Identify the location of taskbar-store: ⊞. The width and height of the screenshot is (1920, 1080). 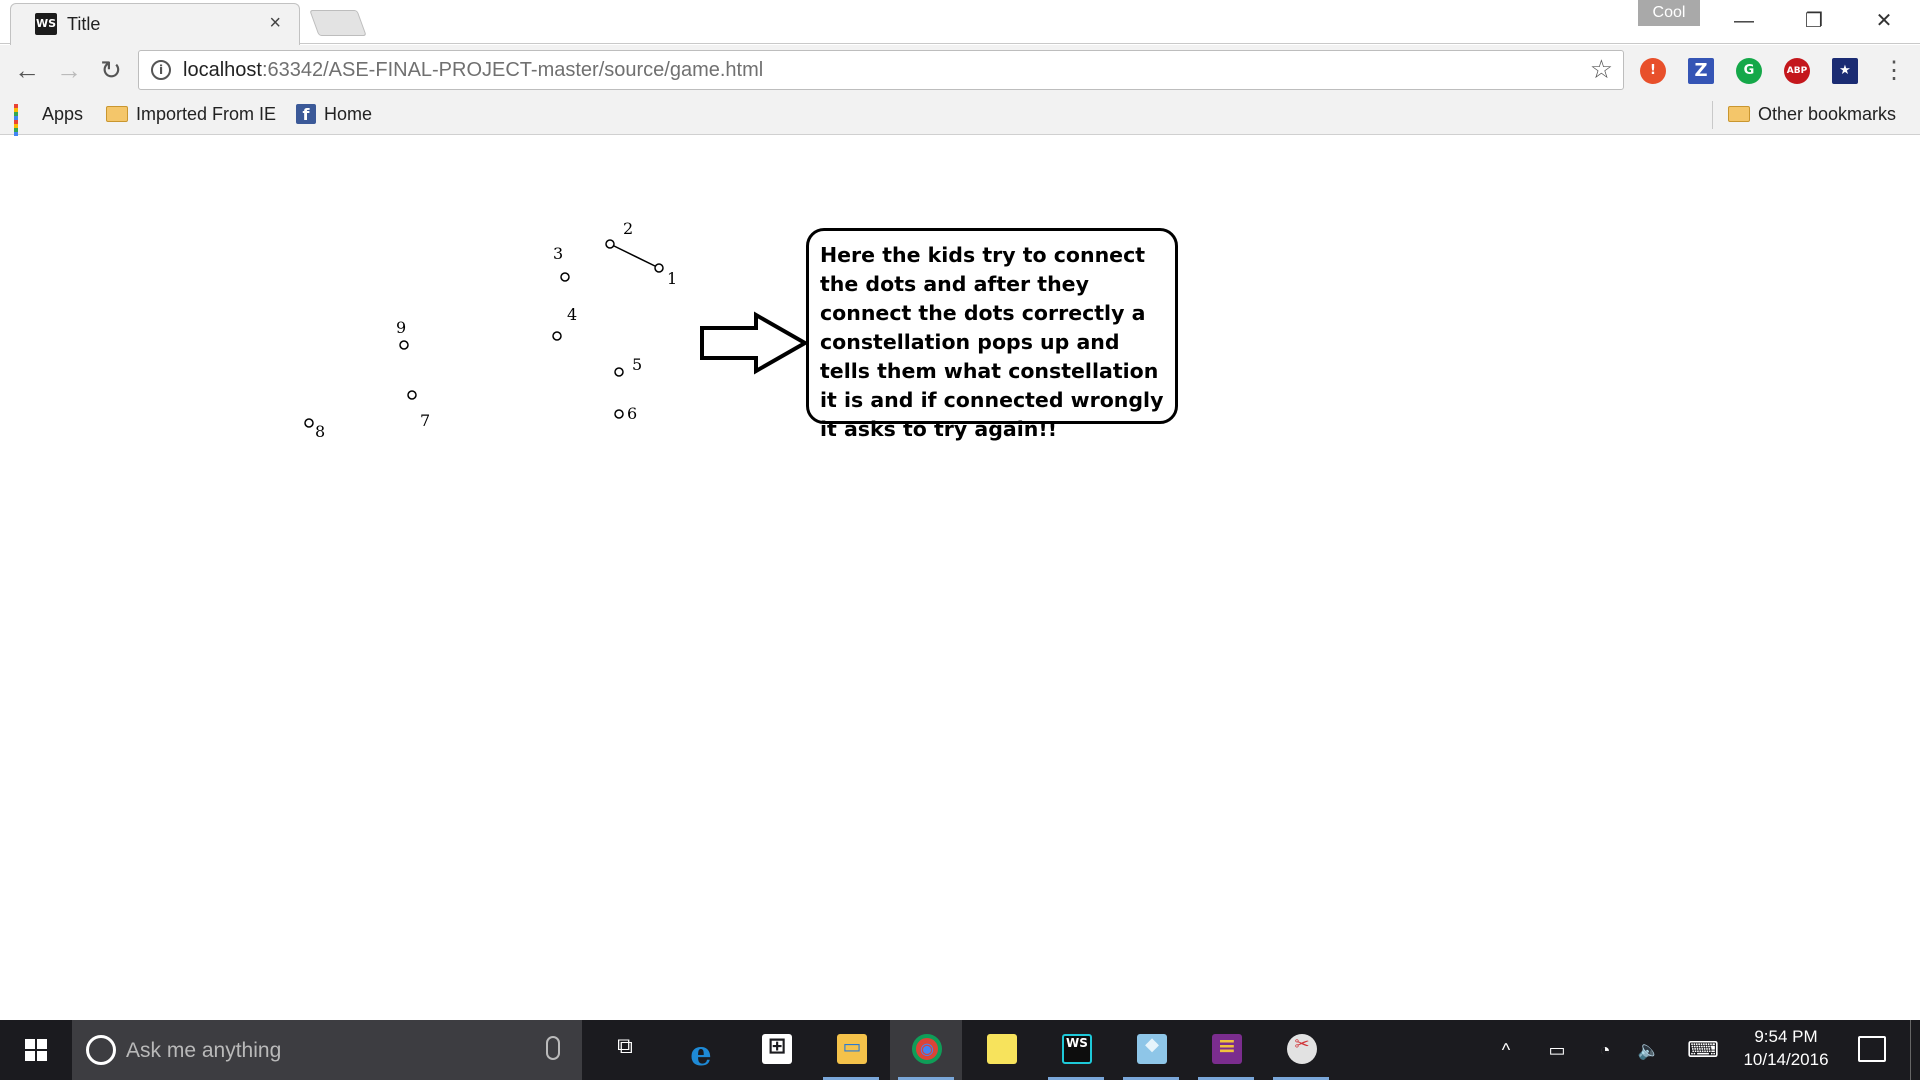
(776, 1050).